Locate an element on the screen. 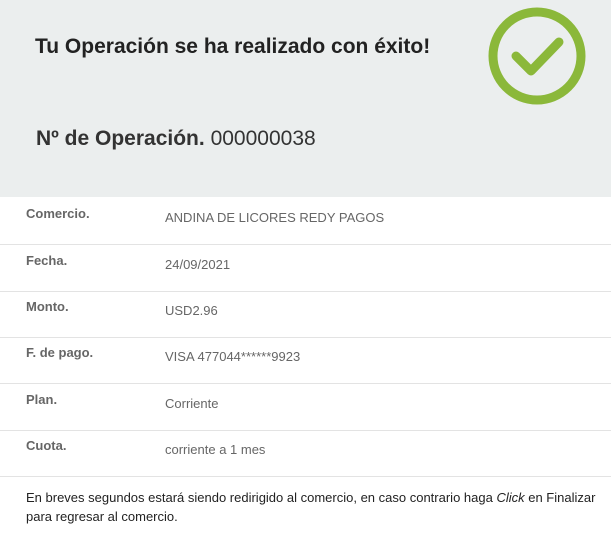 The height and width of the screenshot is (538, 611). operation-number-label: Nº de Operación. is located at coordinates (120, 138).